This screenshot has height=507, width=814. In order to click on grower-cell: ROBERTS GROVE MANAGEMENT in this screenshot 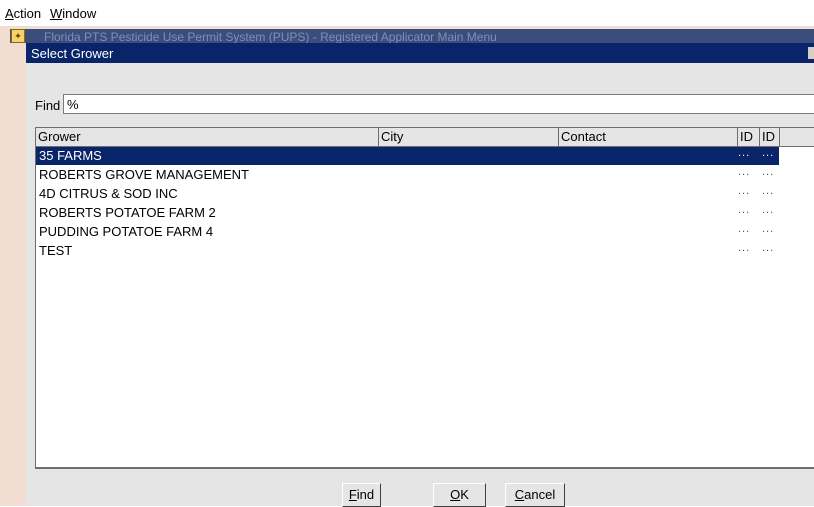, I will do `click(144, 174)`.